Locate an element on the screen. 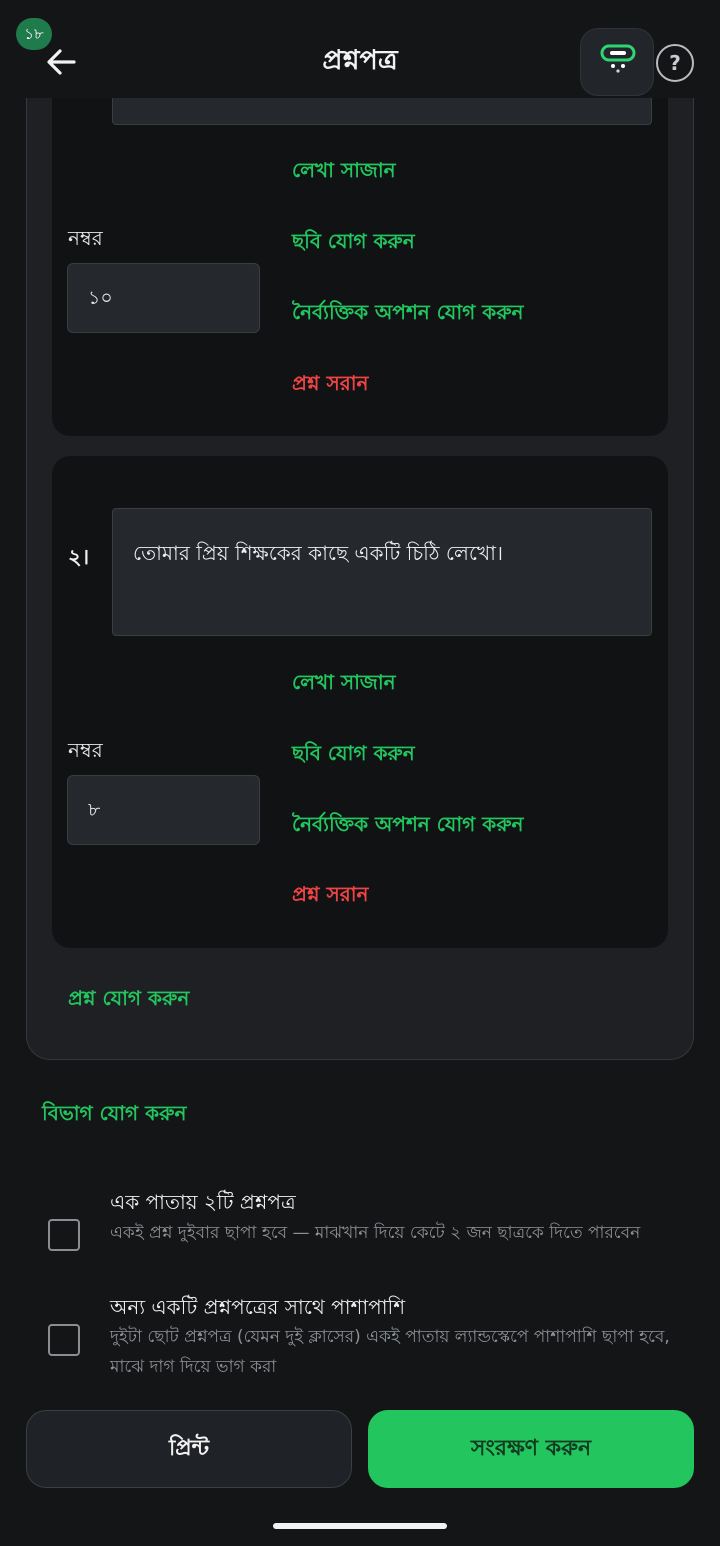  print-button: প্রিন্ট is located at coordinates (189, 1449).